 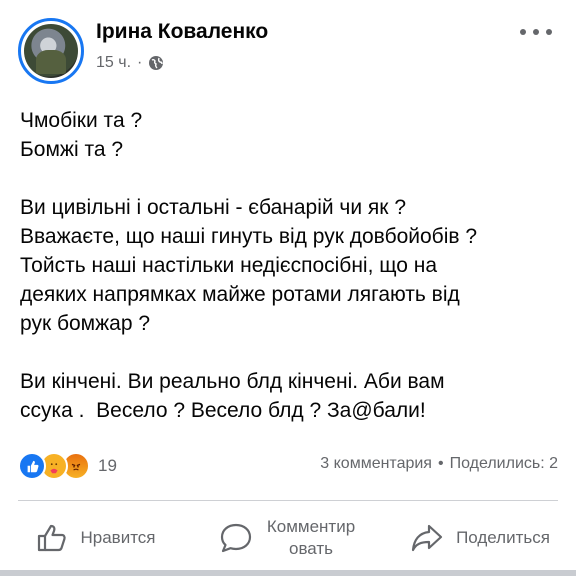 What do you see at coordinates (113, 63) in the screenshot?
I see `post-time: 15 ч.` at bounding box center [113, 63].